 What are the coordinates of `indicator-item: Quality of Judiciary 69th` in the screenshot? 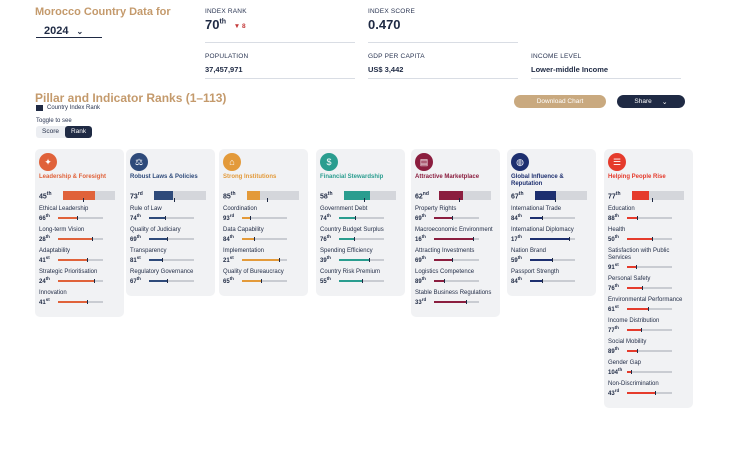 It's located at (170, 235).